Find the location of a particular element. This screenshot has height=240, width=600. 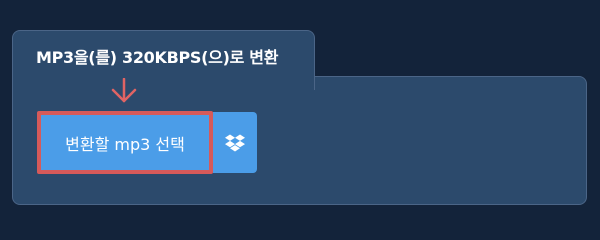

arrow-down-icon is located at coordinates (124, 90).